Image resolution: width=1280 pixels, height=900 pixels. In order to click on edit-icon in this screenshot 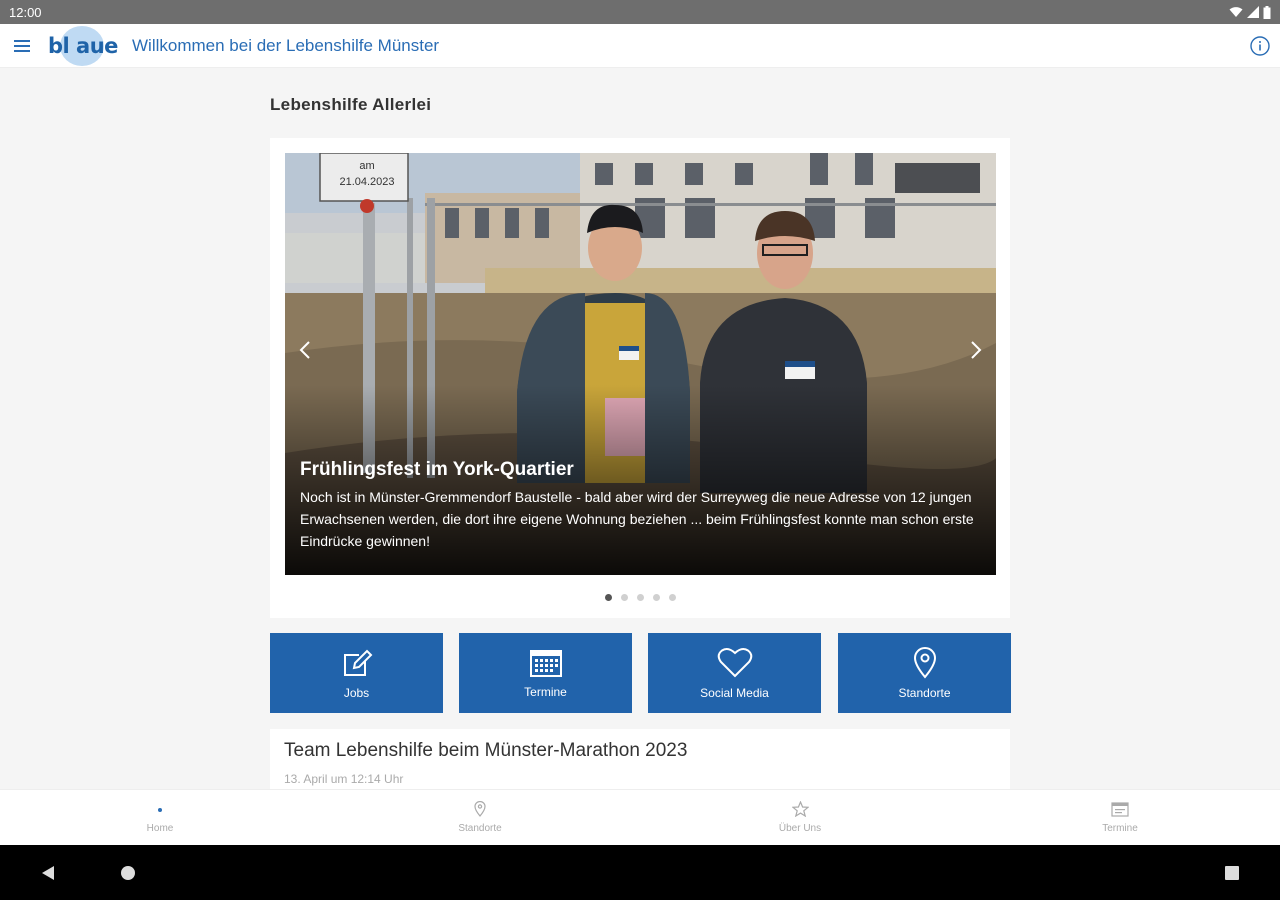, I will do `click(357, 662)`.